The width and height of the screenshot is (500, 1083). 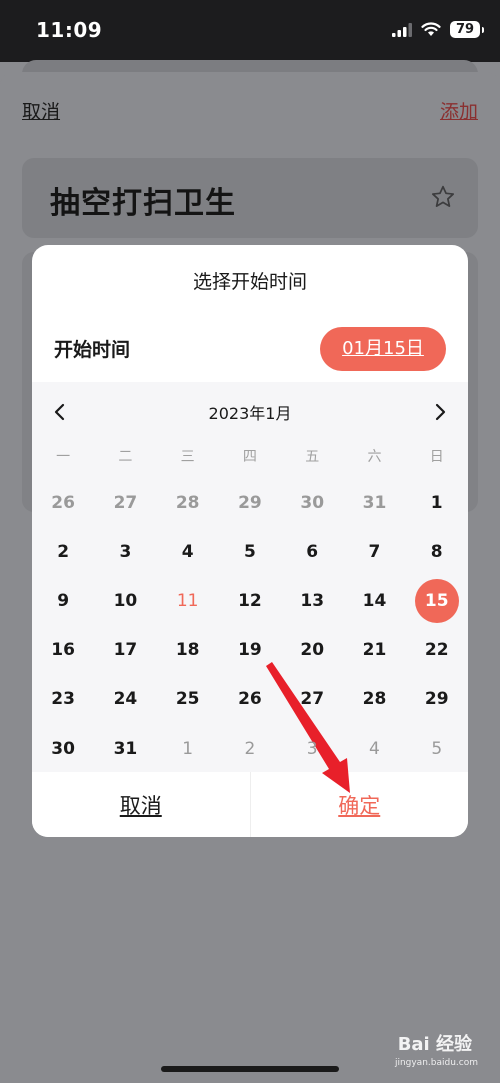 I want to click on calendar-day: 26, so click(x=250, y=699).